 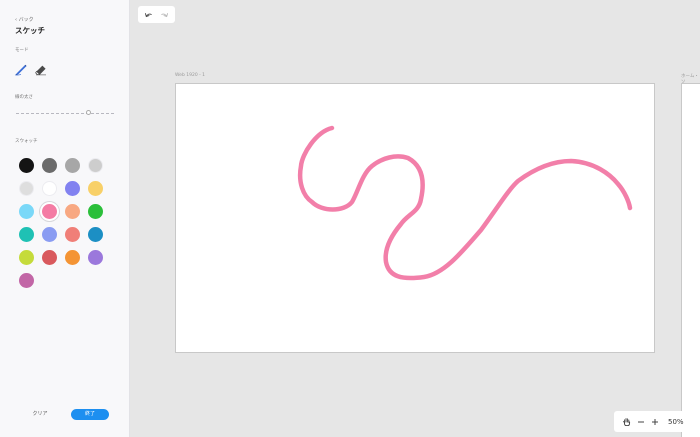 I want to click on swatch-label: スウォッチ, so click(x=26, y=141).